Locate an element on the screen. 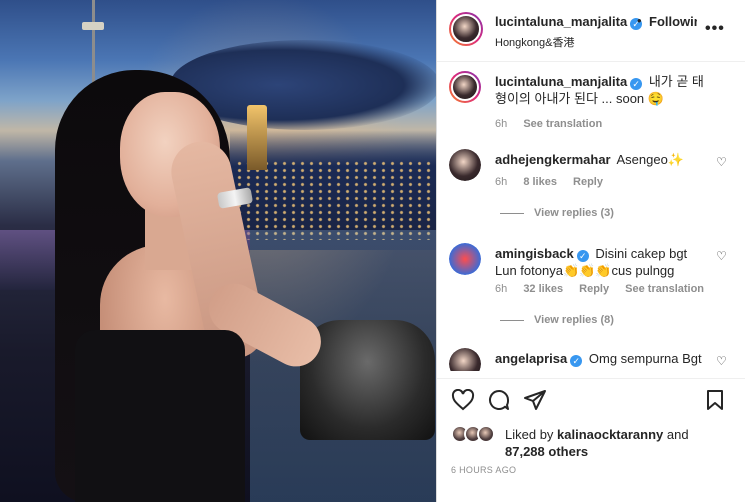 Image resolution: width=745 pixels, height=502 pixels. comment-text: Asengeo✨ is located at coordinates (650, 159).